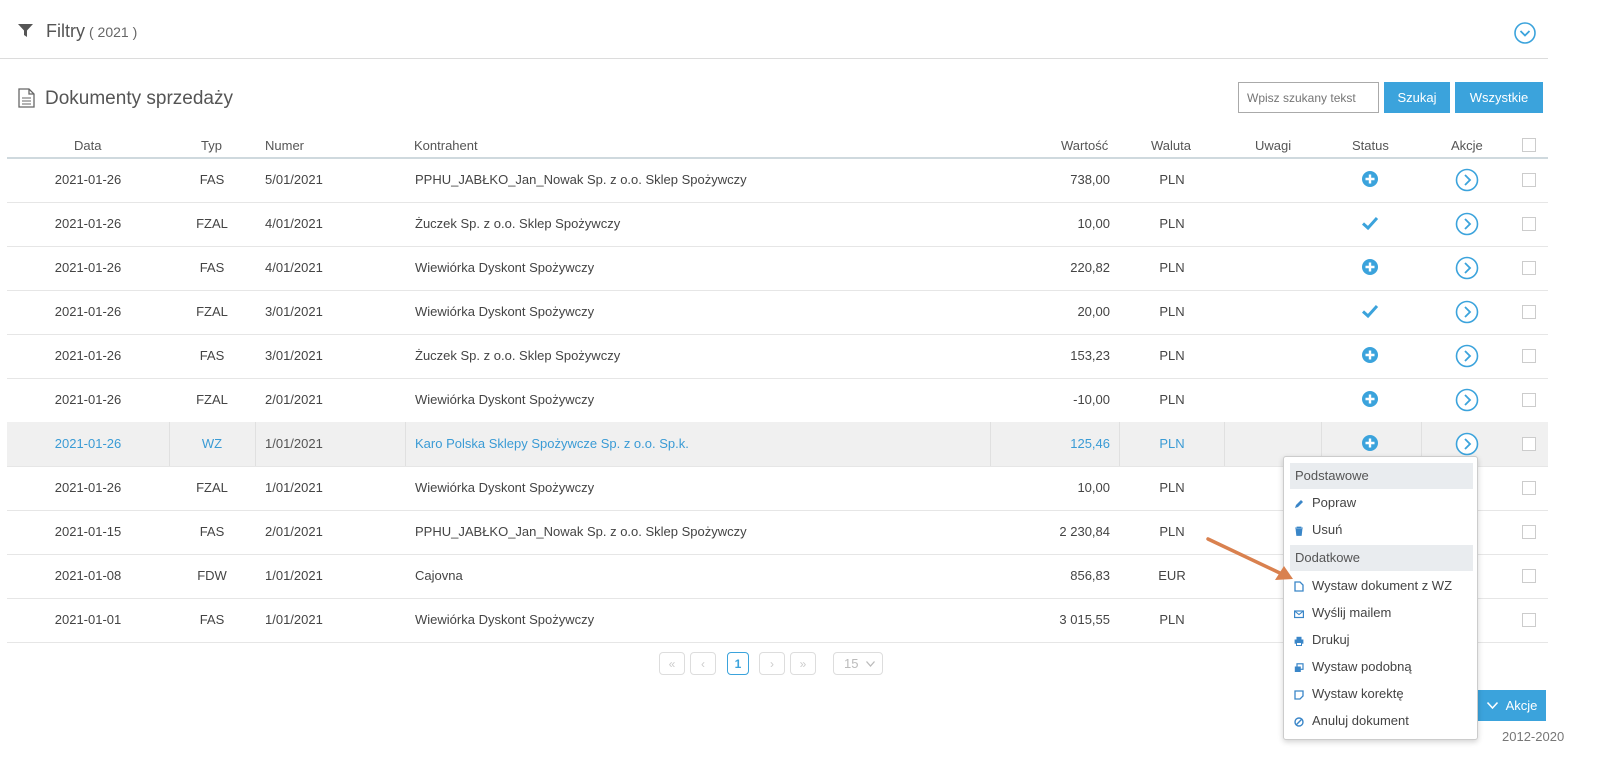 The width and height of the screenshot is (1606, 776). I want to click on ban-icon, so click(1299, 721).